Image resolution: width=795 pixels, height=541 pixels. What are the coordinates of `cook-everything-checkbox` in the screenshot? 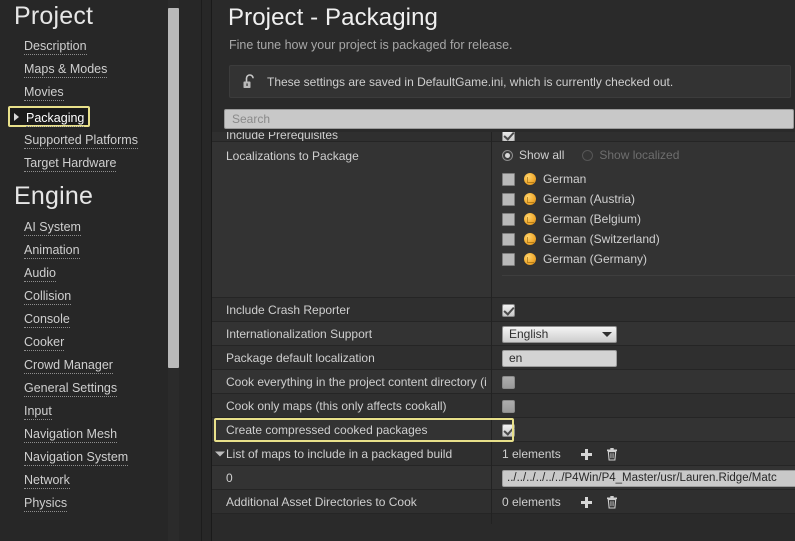 It's located at (508, 382).